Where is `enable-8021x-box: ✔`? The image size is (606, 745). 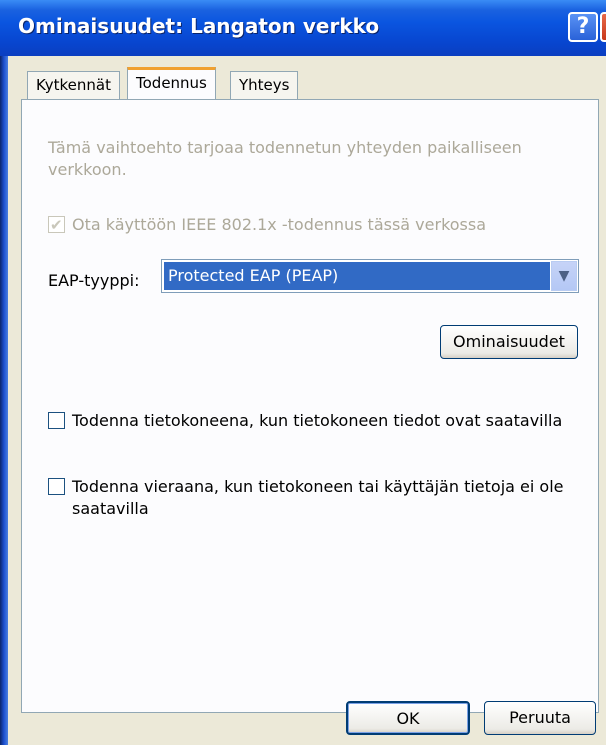
enable-8021x-box: ✔ is located at coordinates (56, 225).